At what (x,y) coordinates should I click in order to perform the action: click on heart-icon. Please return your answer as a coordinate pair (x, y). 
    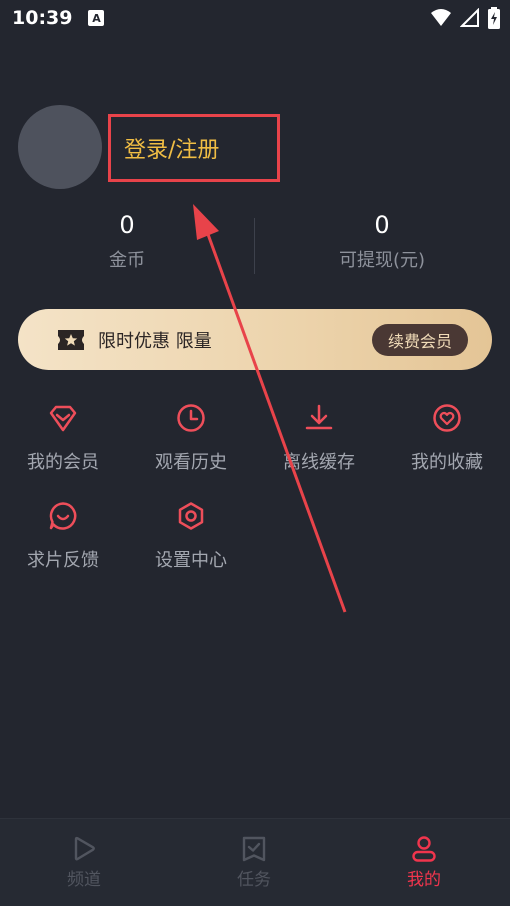
    Looking at the image, I should click on (447, 418).